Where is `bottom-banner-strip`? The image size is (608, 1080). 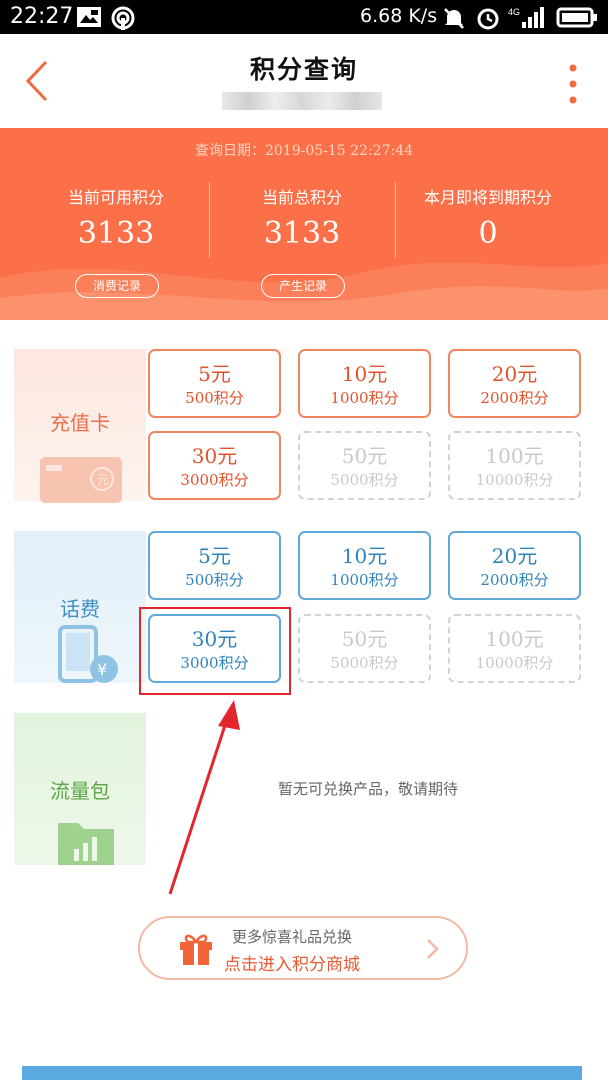 bottom-banner-strip is located at coordinates (302, 1073).